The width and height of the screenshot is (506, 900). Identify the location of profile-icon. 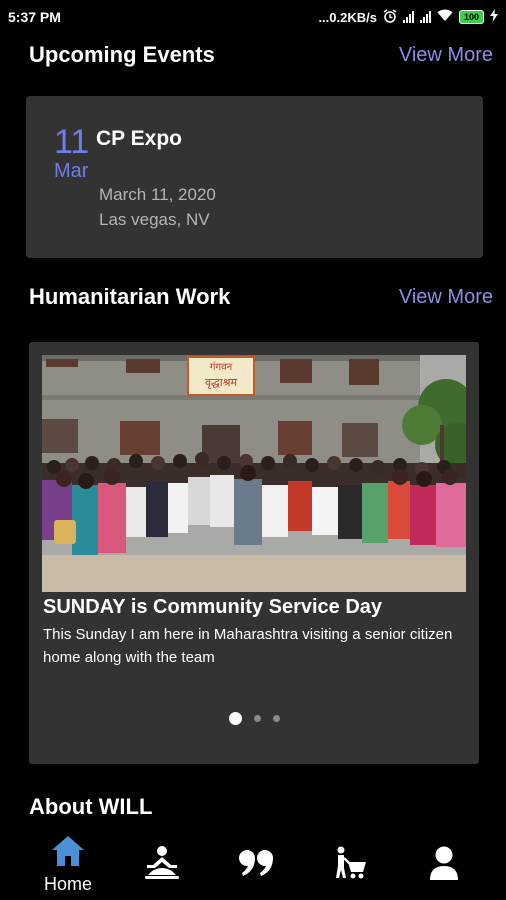
(444, 865).